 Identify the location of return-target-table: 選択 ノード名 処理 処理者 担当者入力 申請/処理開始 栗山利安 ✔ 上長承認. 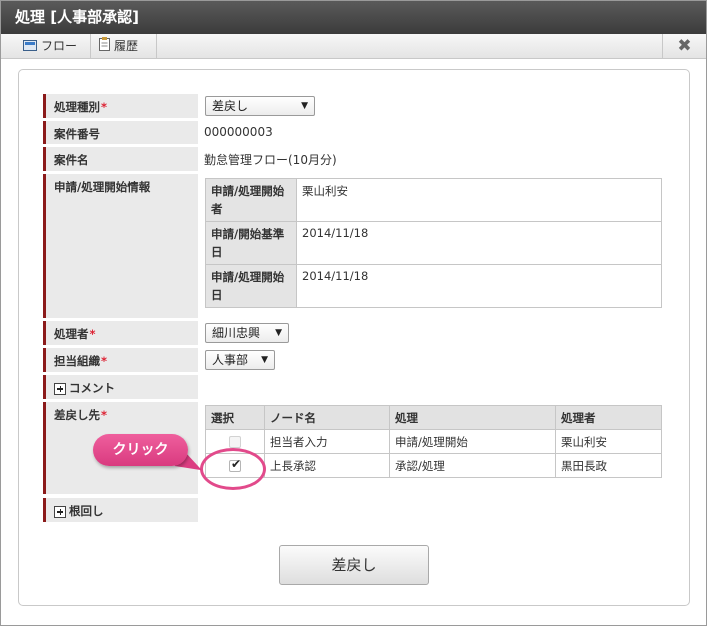
(433, 441).